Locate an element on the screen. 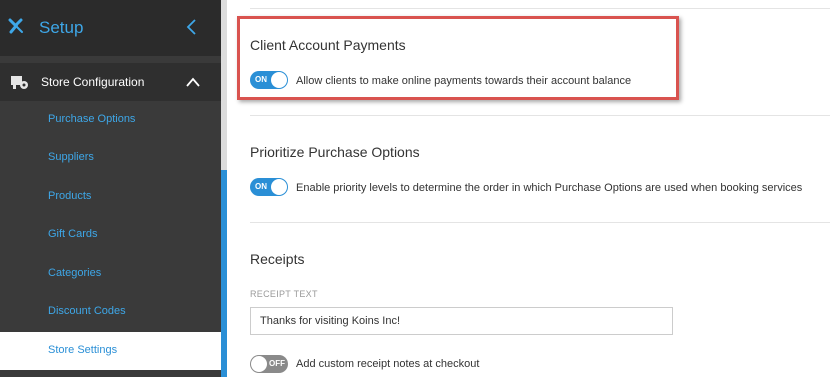 The image size is (830, 377). sidebar-item-label: Discount Codes is located at coordinates (87, 311).